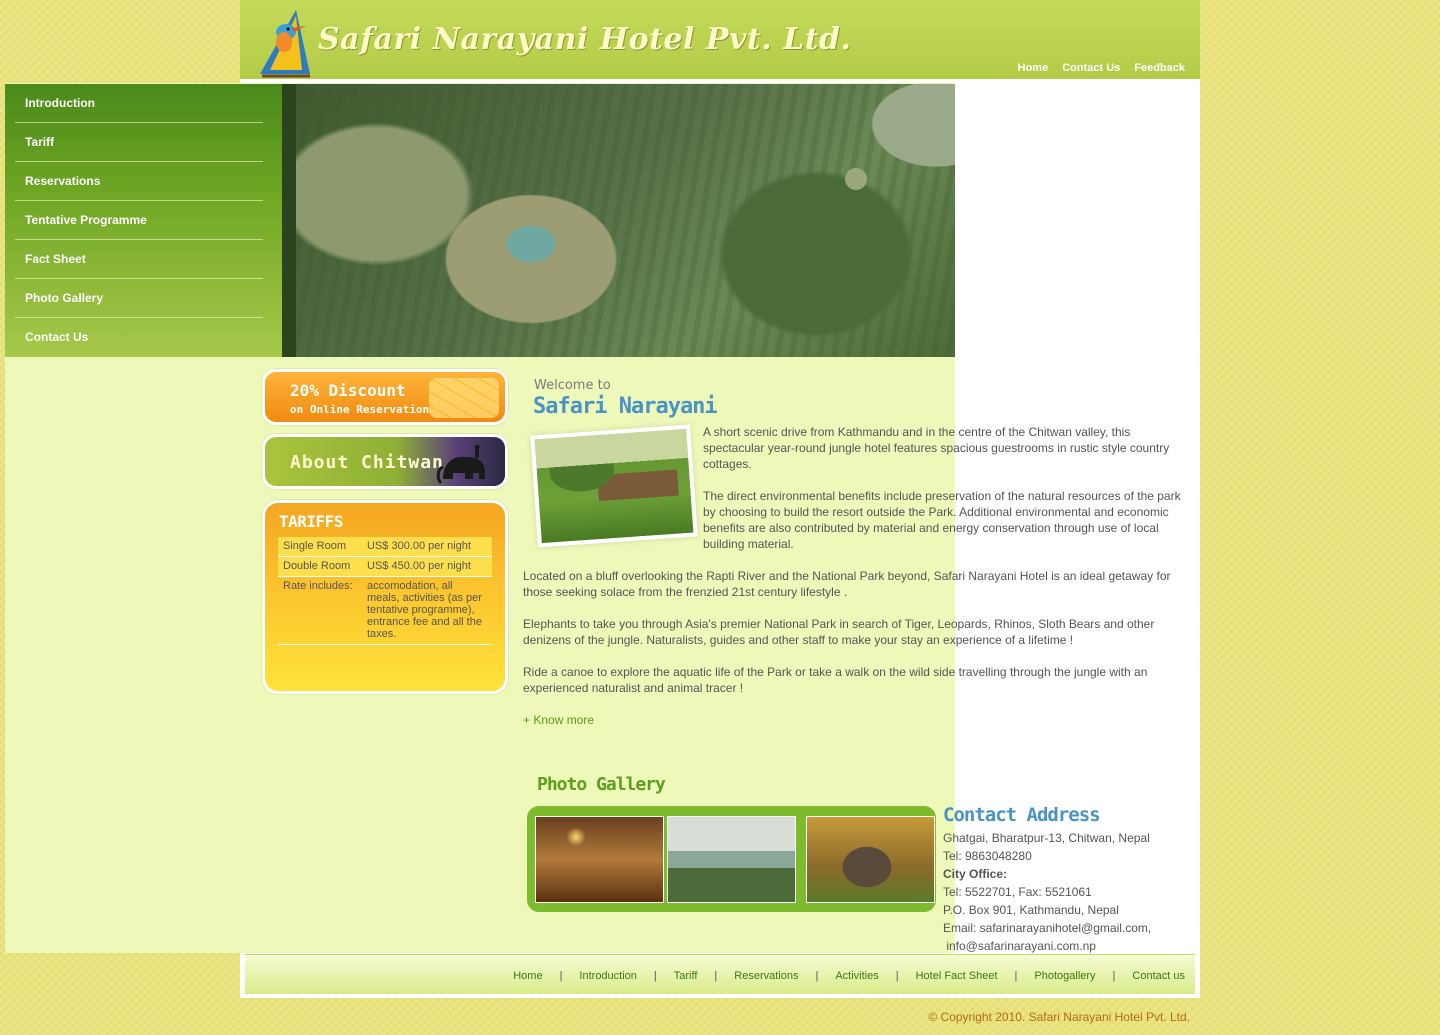 This screenshot has width=1440, height=1035. I want to click on about-chitwan-title: About Chitwan, so click(367, 462).